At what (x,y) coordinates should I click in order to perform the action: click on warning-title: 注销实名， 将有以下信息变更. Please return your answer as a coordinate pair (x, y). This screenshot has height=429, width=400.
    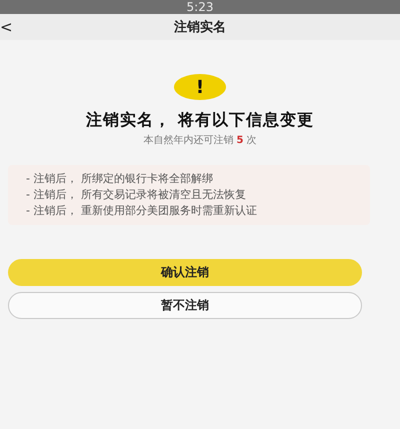
    Looking at the image, I should click on (200, 120).